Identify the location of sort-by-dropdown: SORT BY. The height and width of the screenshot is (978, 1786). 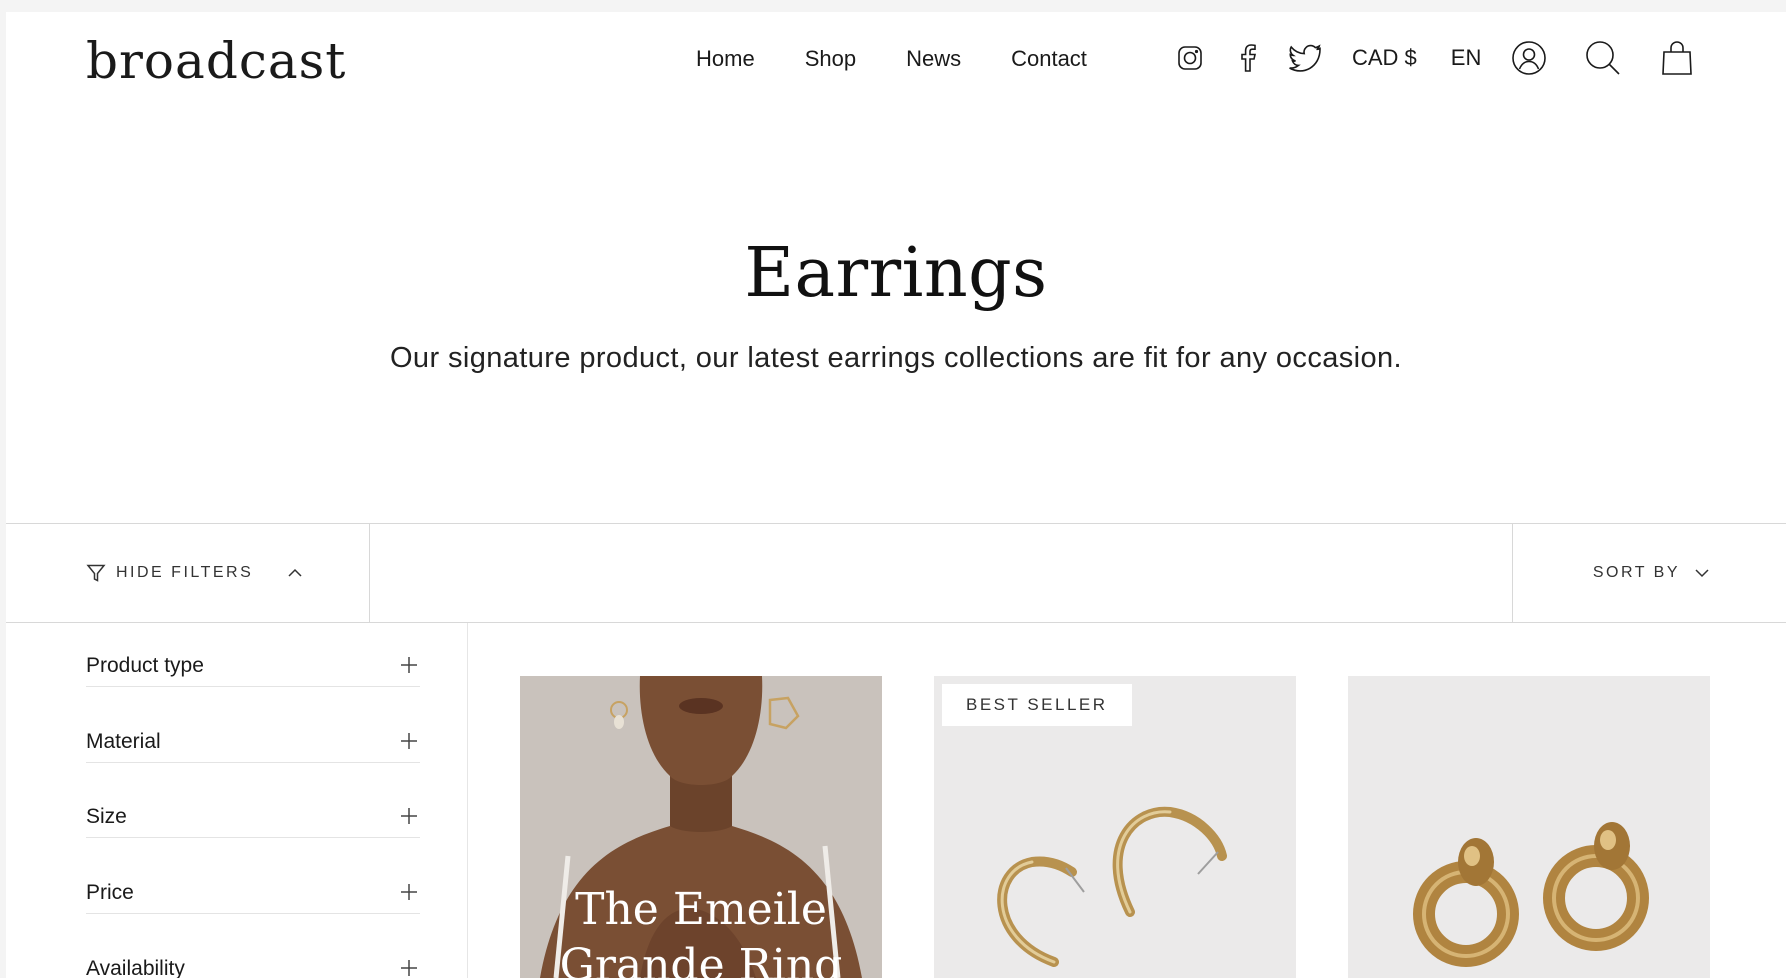
(1649, 573).